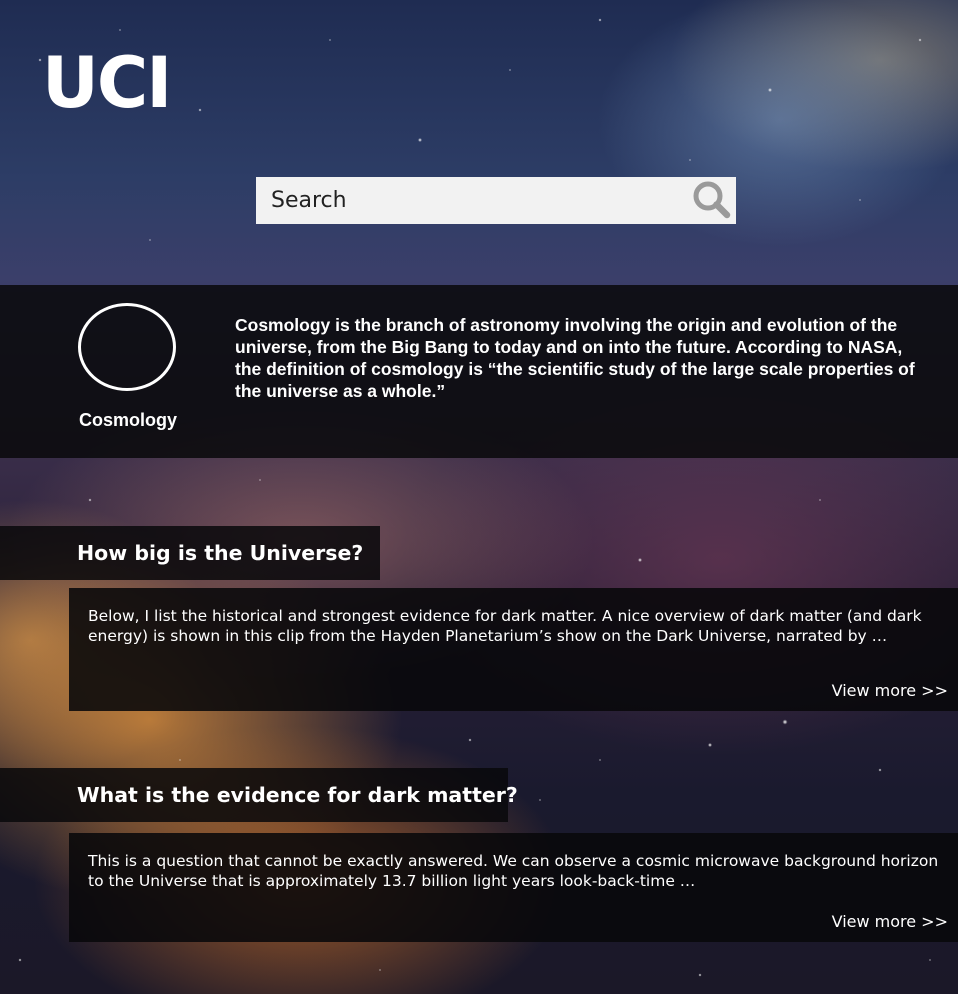 The image size is (958, 994). I want to click on question-title: What is the evidence for dark matter?, so click(297, 795).